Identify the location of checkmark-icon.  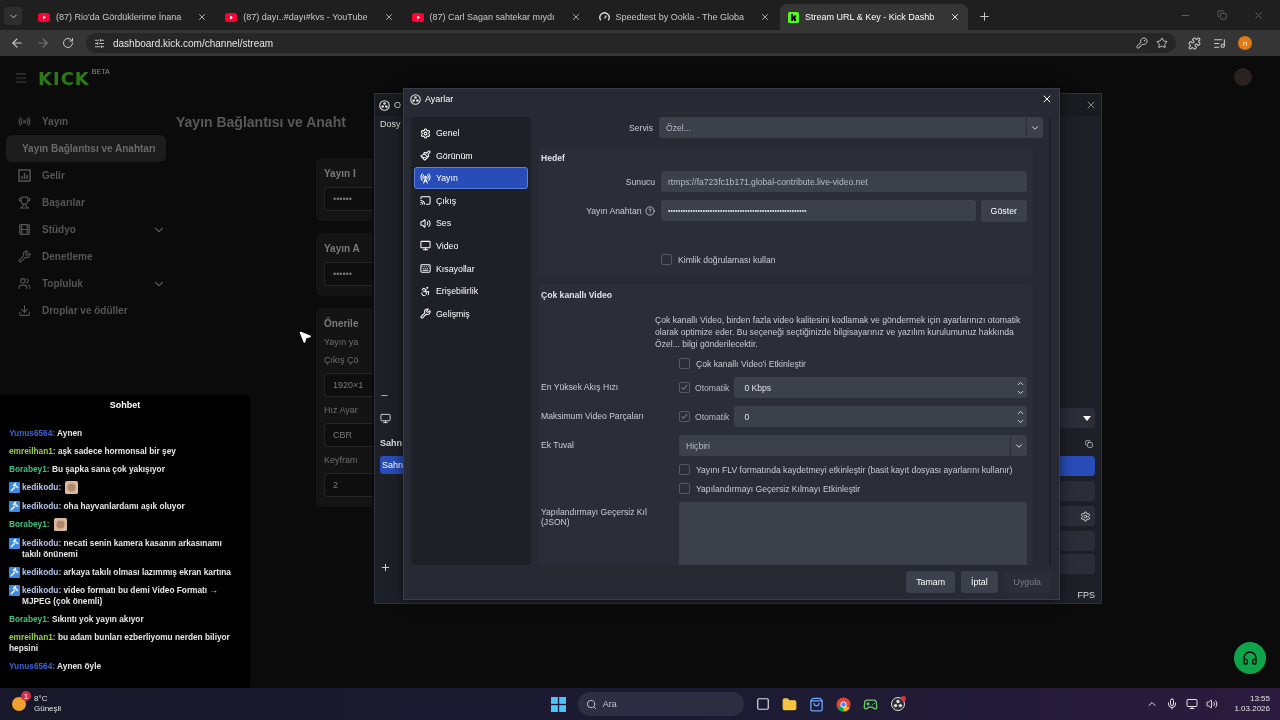
(684, 416).